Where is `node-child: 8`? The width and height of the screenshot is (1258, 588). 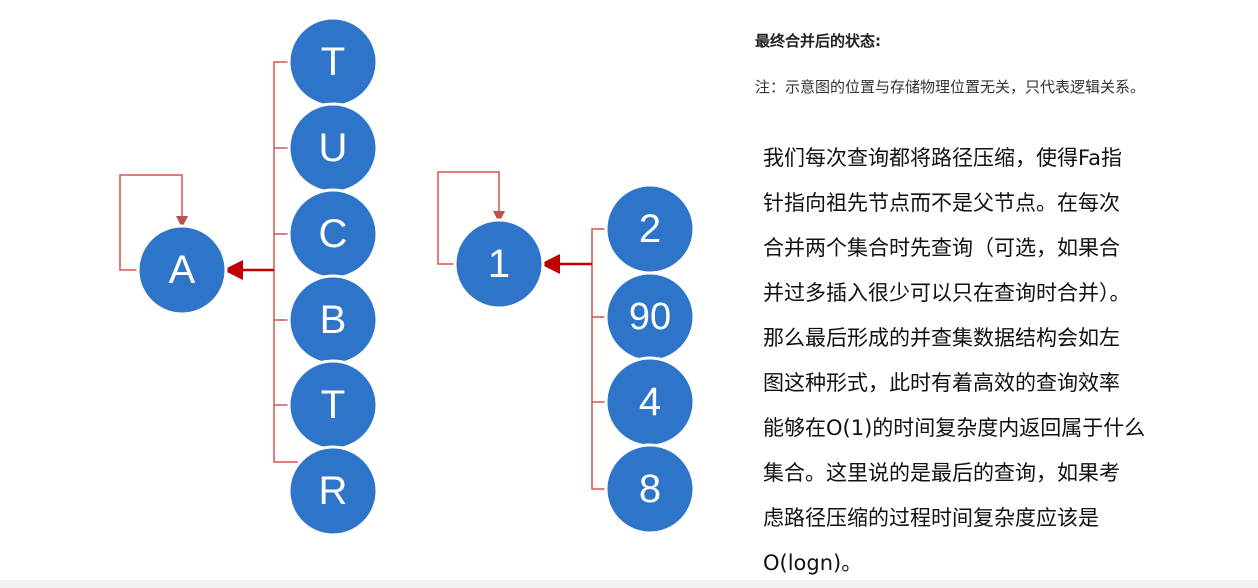 node-child: 8 is located at coordinates (650, 489).